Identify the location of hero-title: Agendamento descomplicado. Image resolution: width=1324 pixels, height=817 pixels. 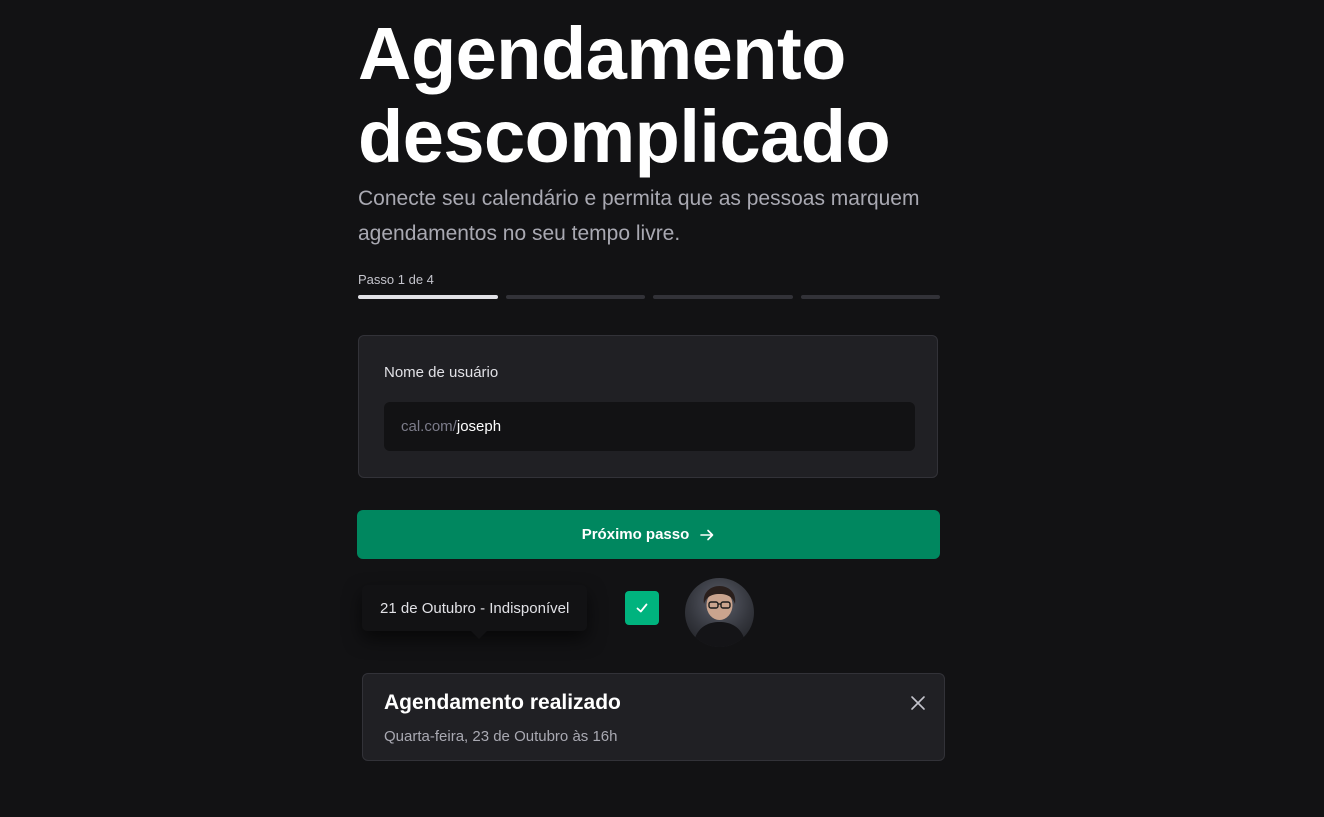
(624, 95).